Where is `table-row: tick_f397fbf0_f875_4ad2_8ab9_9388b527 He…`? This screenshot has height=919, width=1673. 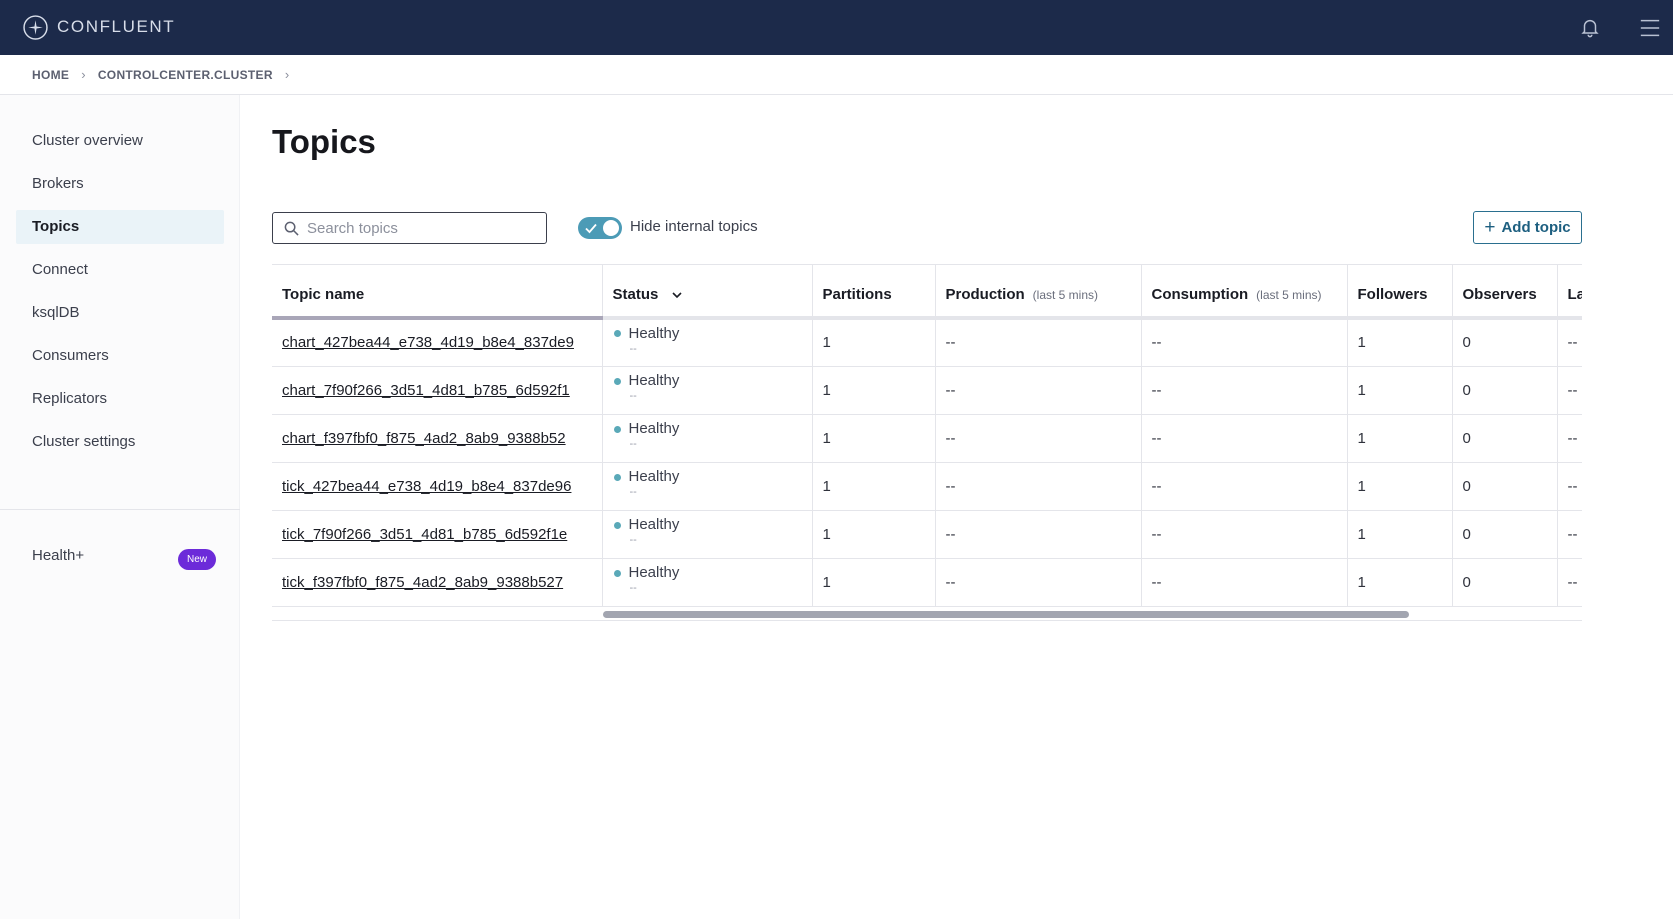 table-row: tick_f397fbf0_f875_4ad2_8ab9_9388b527 He… is located at coordinates (927, 582).